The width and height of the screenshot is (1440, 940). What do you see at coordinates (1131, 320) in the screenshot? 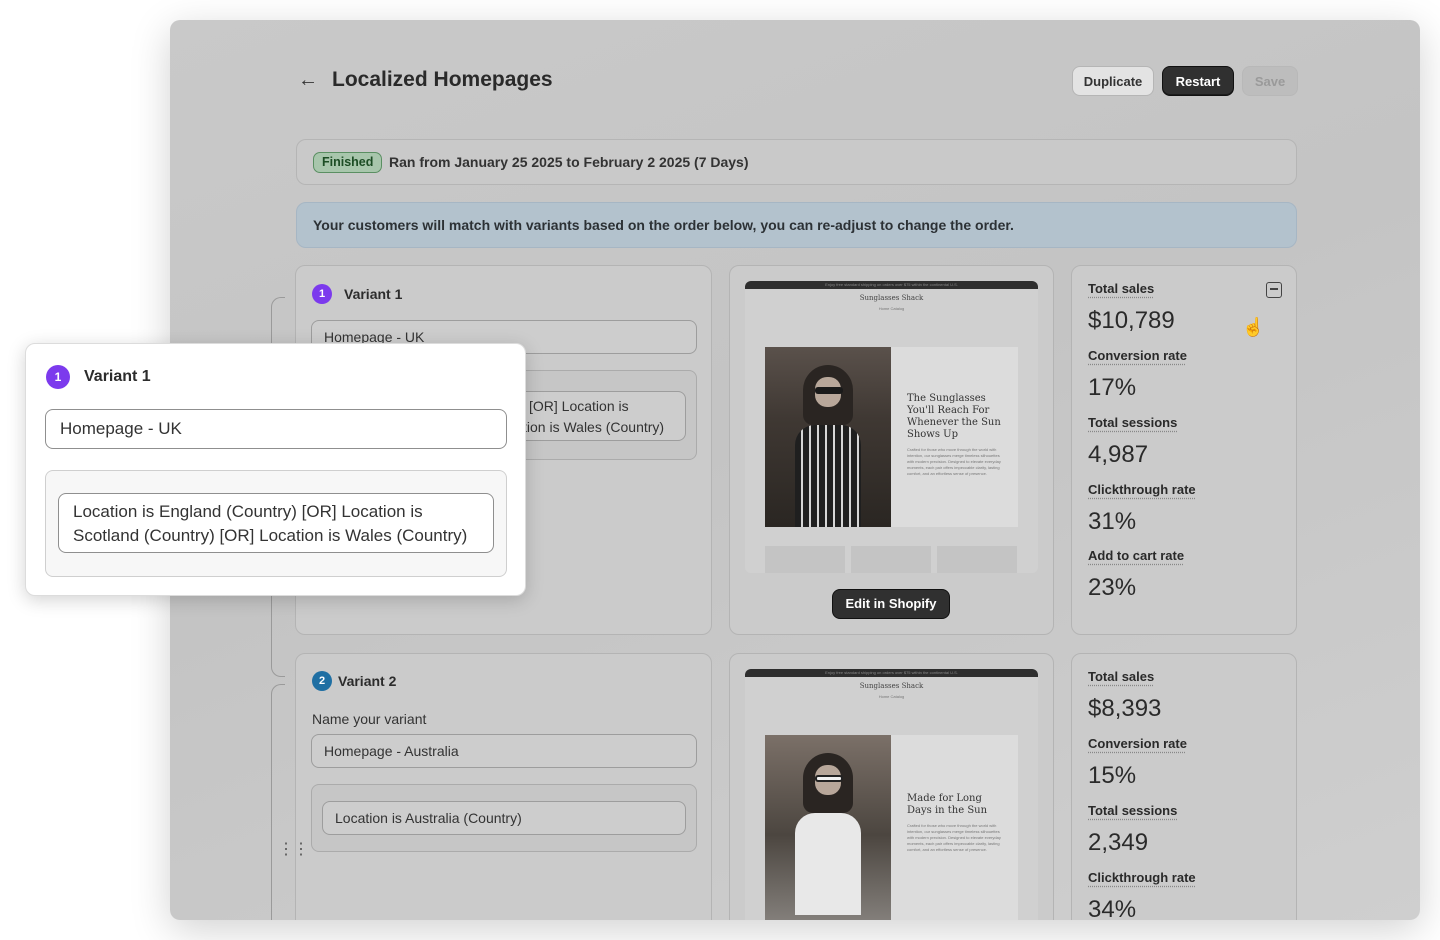
I see `stat-value: $10,789` at bounding box center [1131, 320].